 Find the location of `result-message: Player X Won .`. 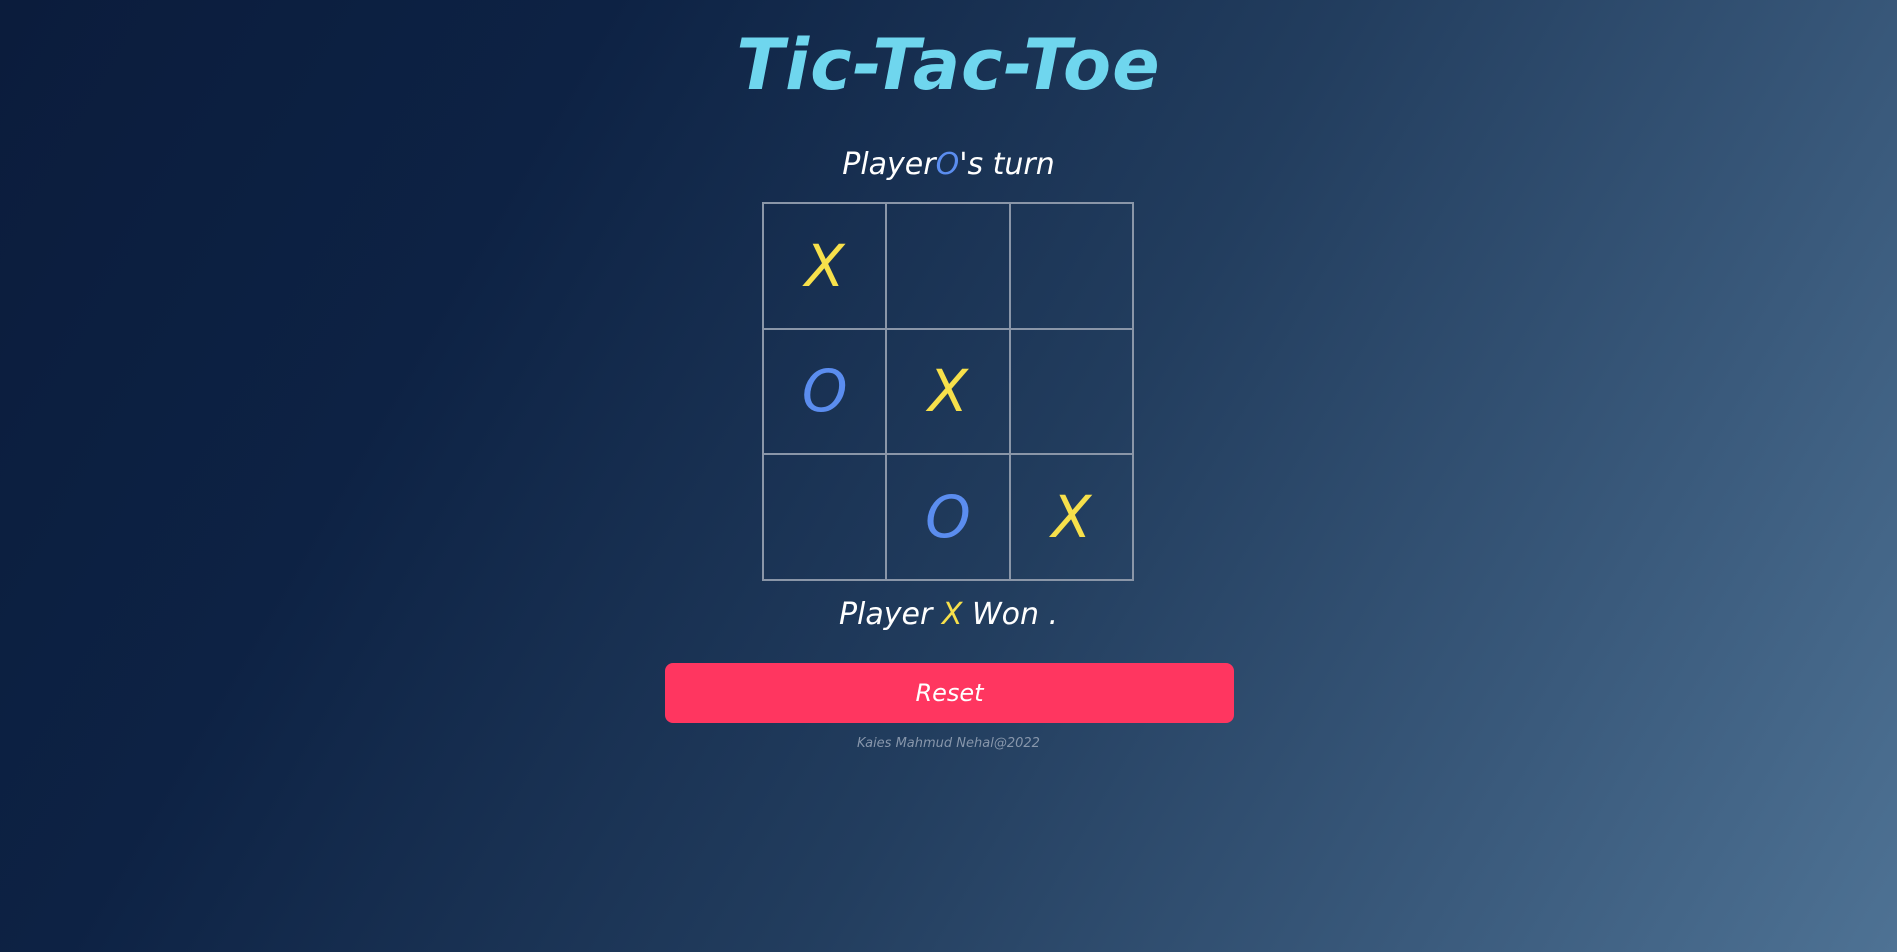

result-message: Player X Won . is located at coordinates (948, 615).